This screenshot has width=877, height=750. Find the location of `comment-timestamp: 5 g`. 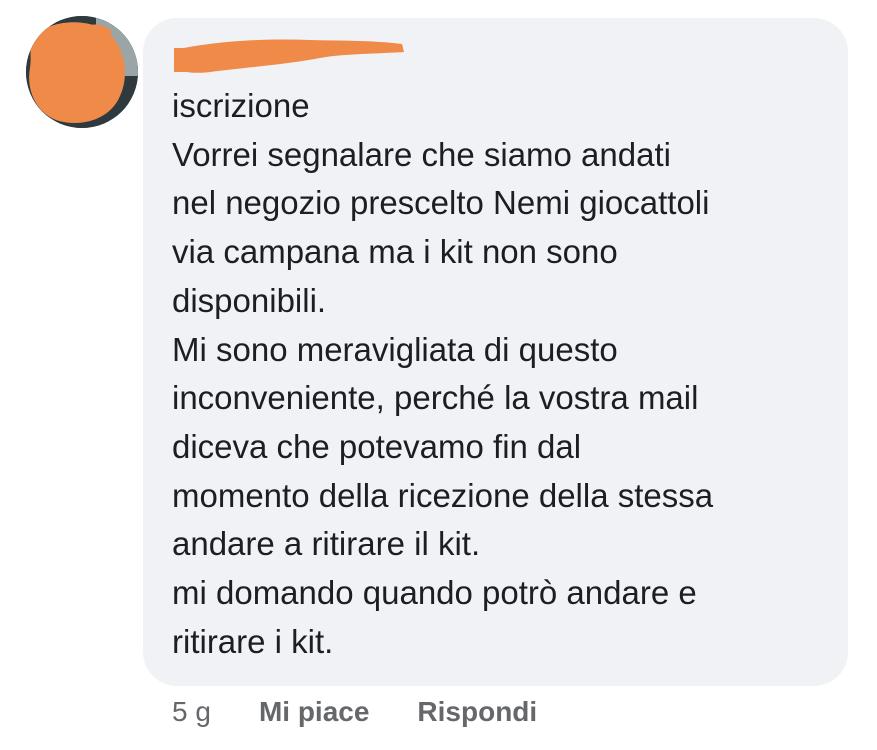

comment-timestamp: 5 g is located at coordinates (191, 712).